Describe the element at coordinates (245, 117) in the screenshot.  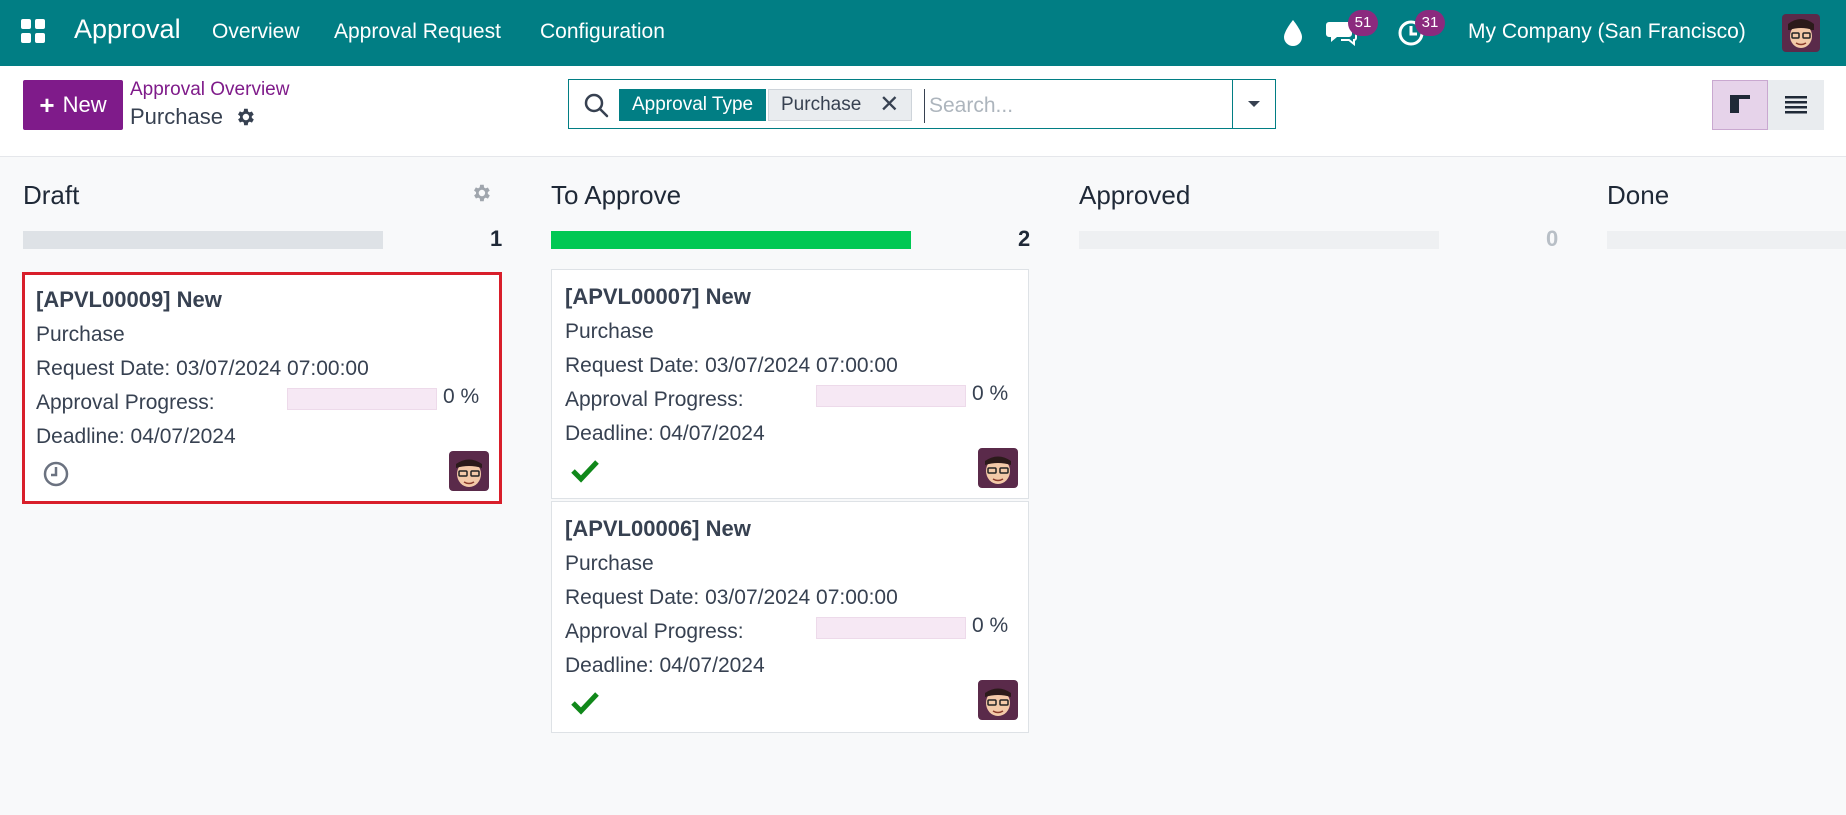
I see `gear-icon` at that location.